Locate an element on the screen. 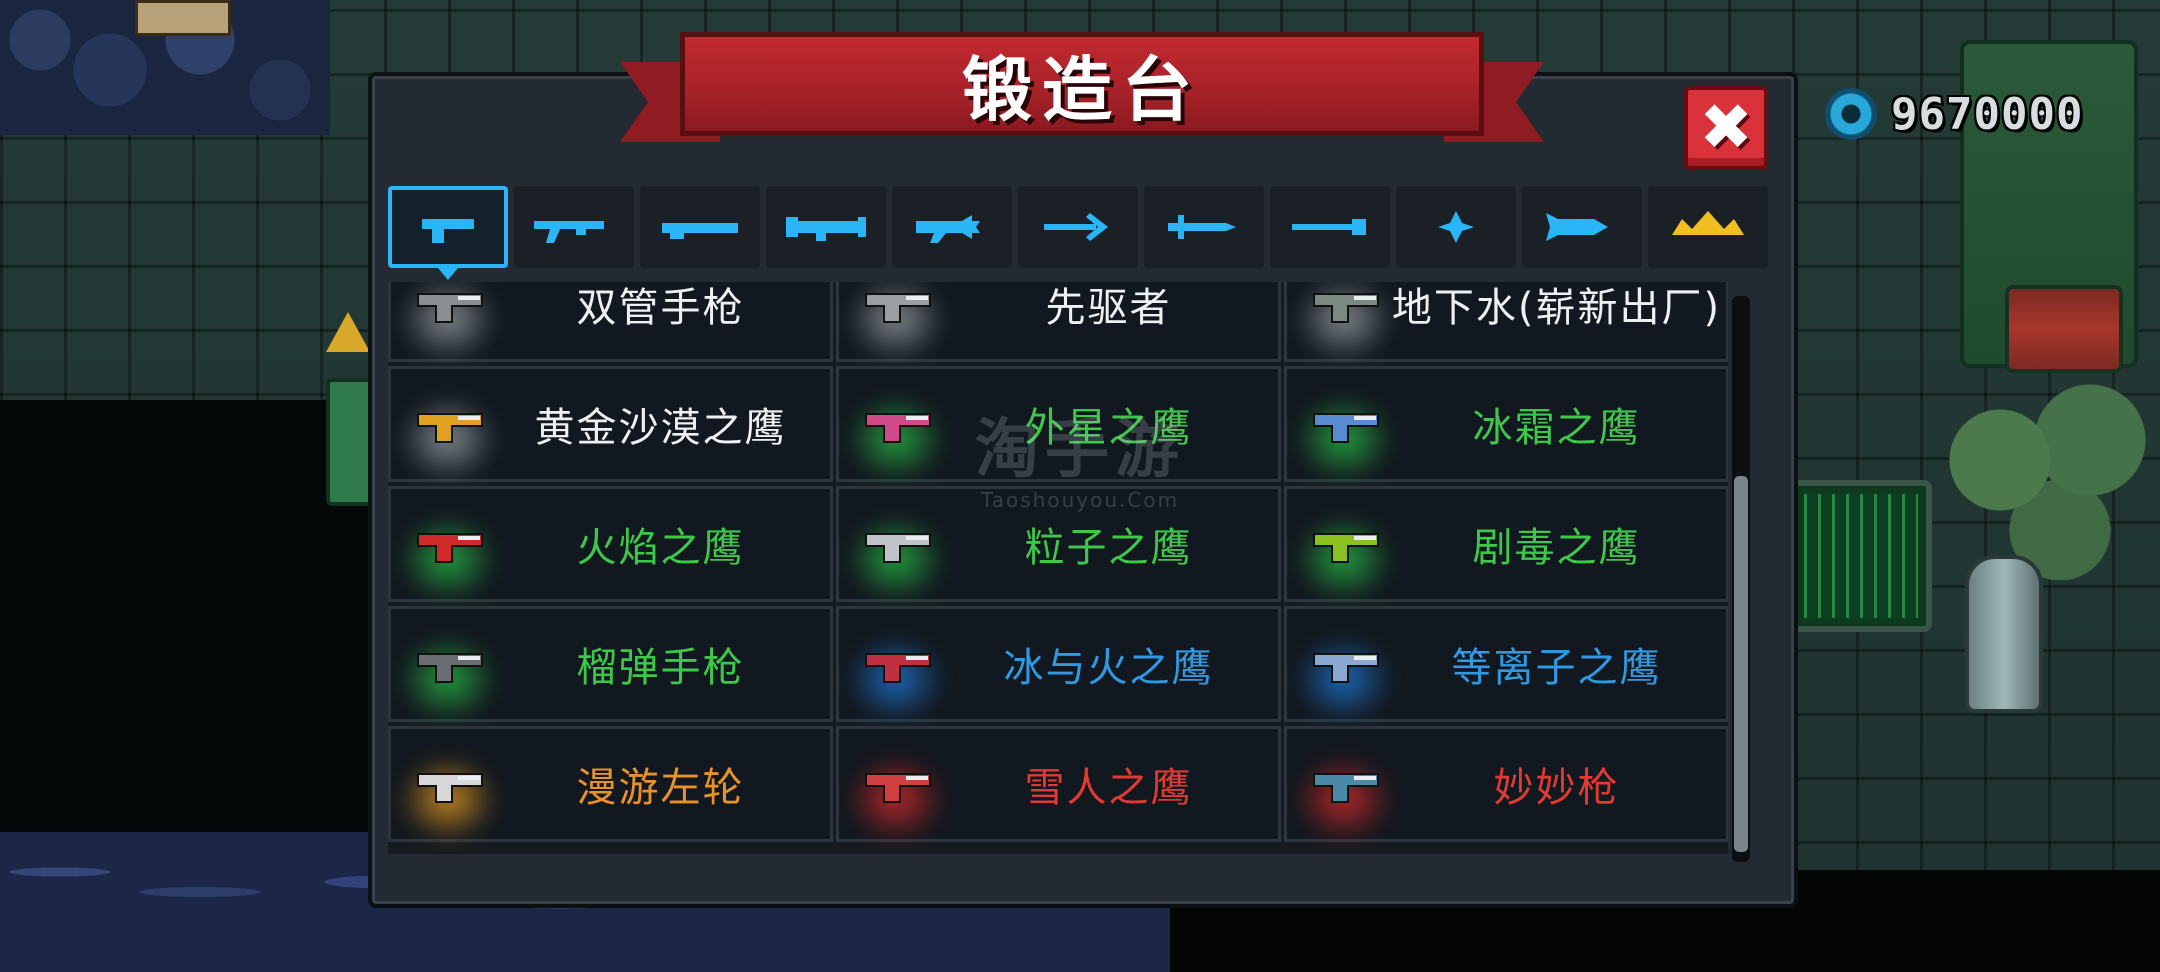 The height and width of the screenshot is (972, 2160). close-icon: ✖ is located at coordinates (1726, 128).